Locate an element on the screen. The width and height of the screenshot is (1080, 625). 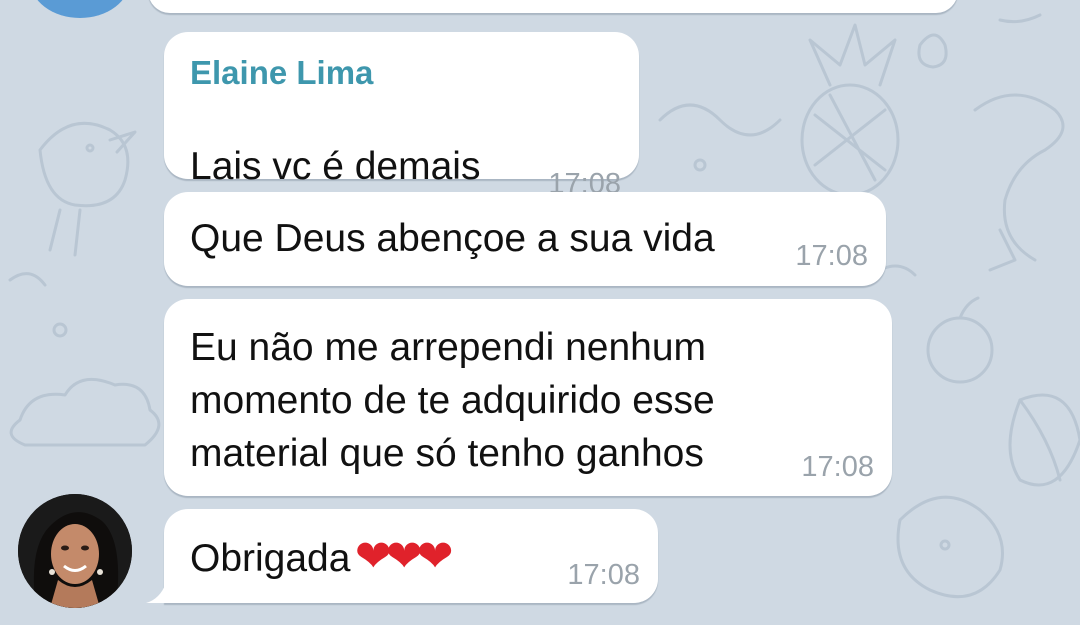
message-line: material que só tenho ganhos is located at coordinates (447, 453).